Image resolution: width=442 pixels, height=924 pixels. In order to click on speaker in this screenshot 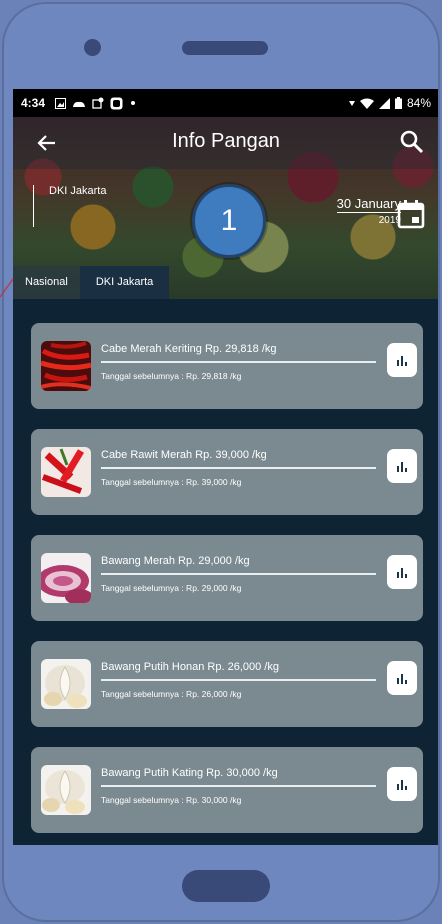, I will do `click(225, 48)`.